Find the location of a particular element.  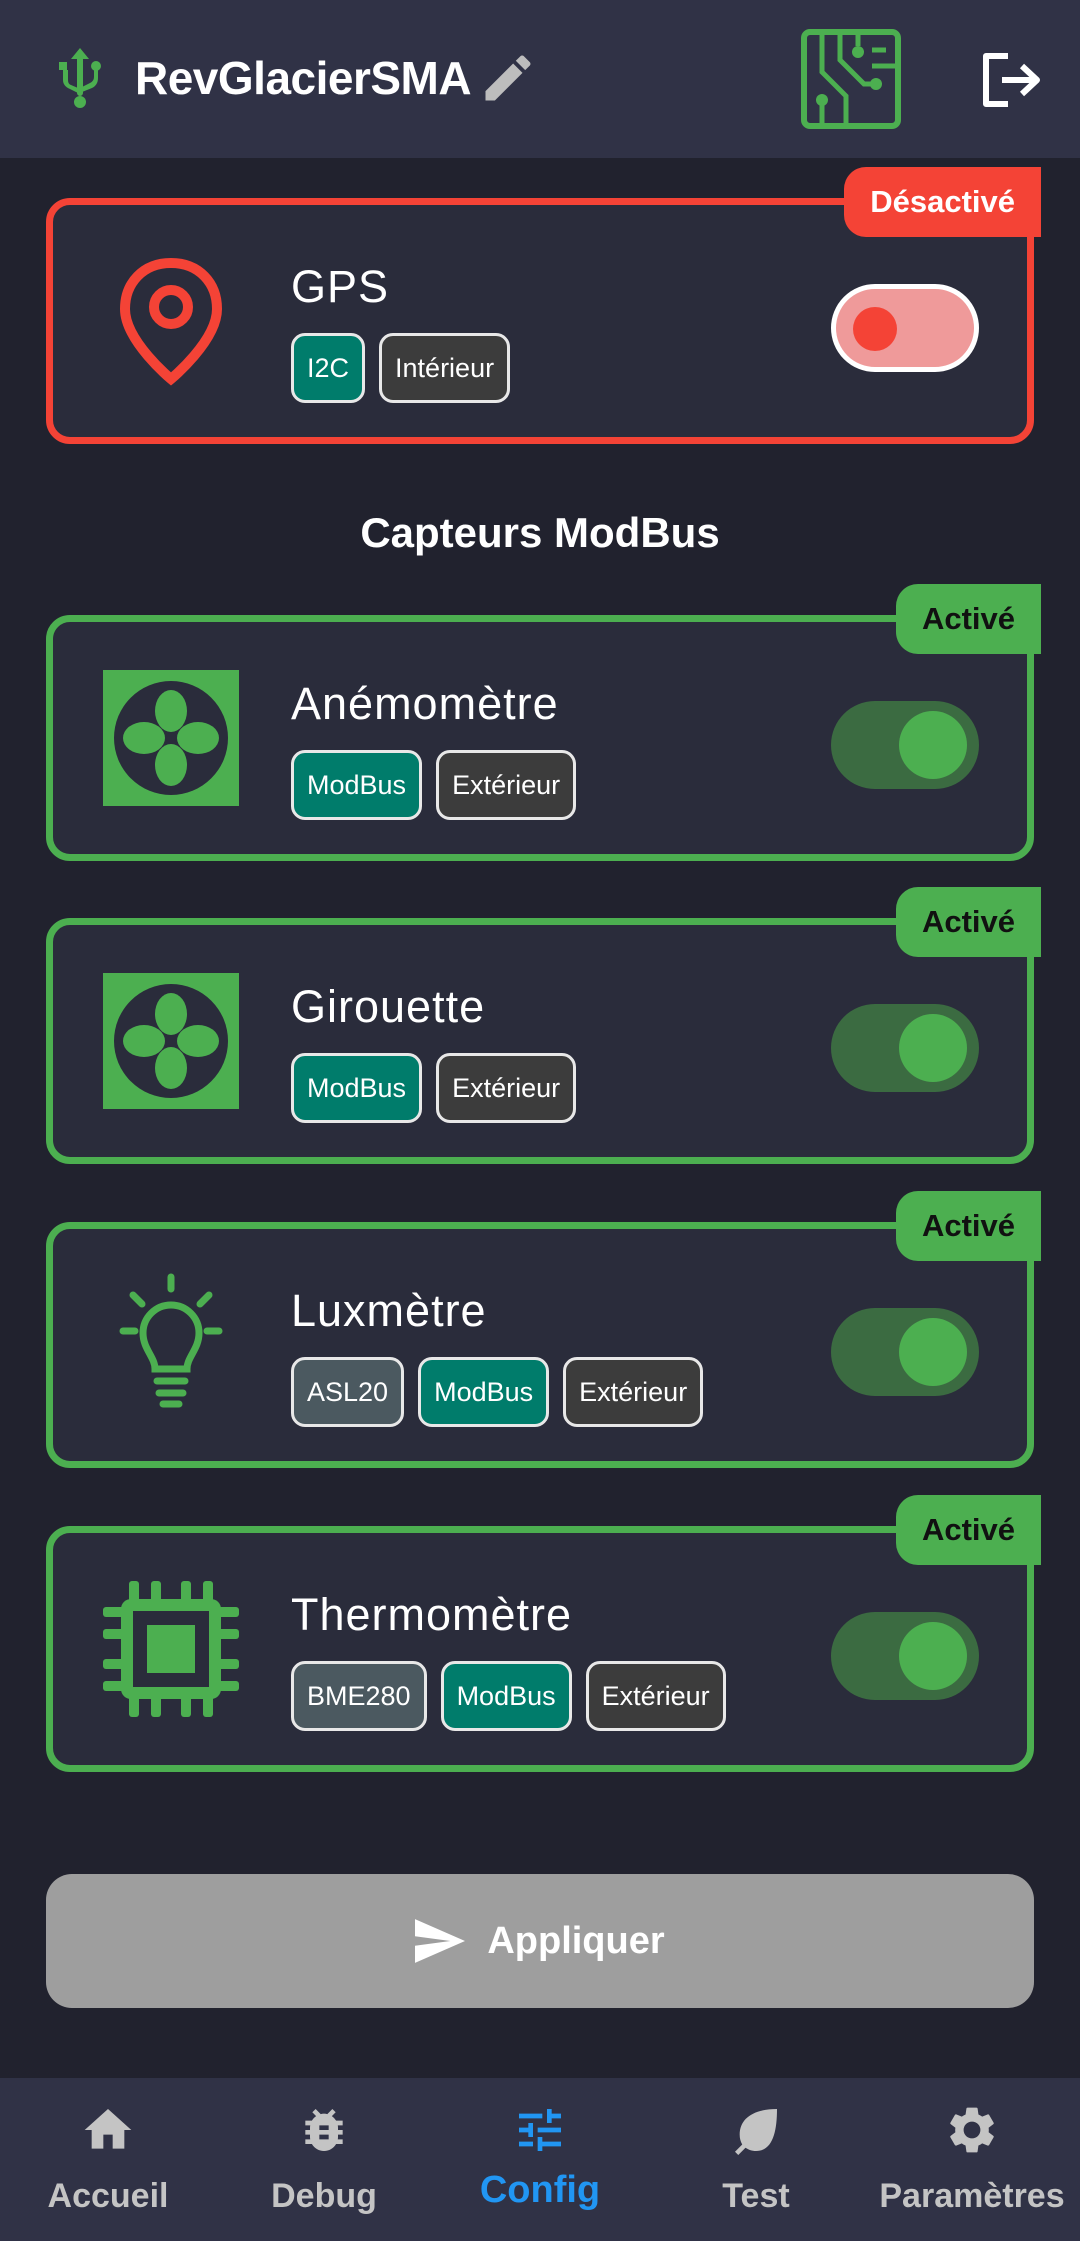

apply-button: Appliquer is located at coordinates (540, 1941).